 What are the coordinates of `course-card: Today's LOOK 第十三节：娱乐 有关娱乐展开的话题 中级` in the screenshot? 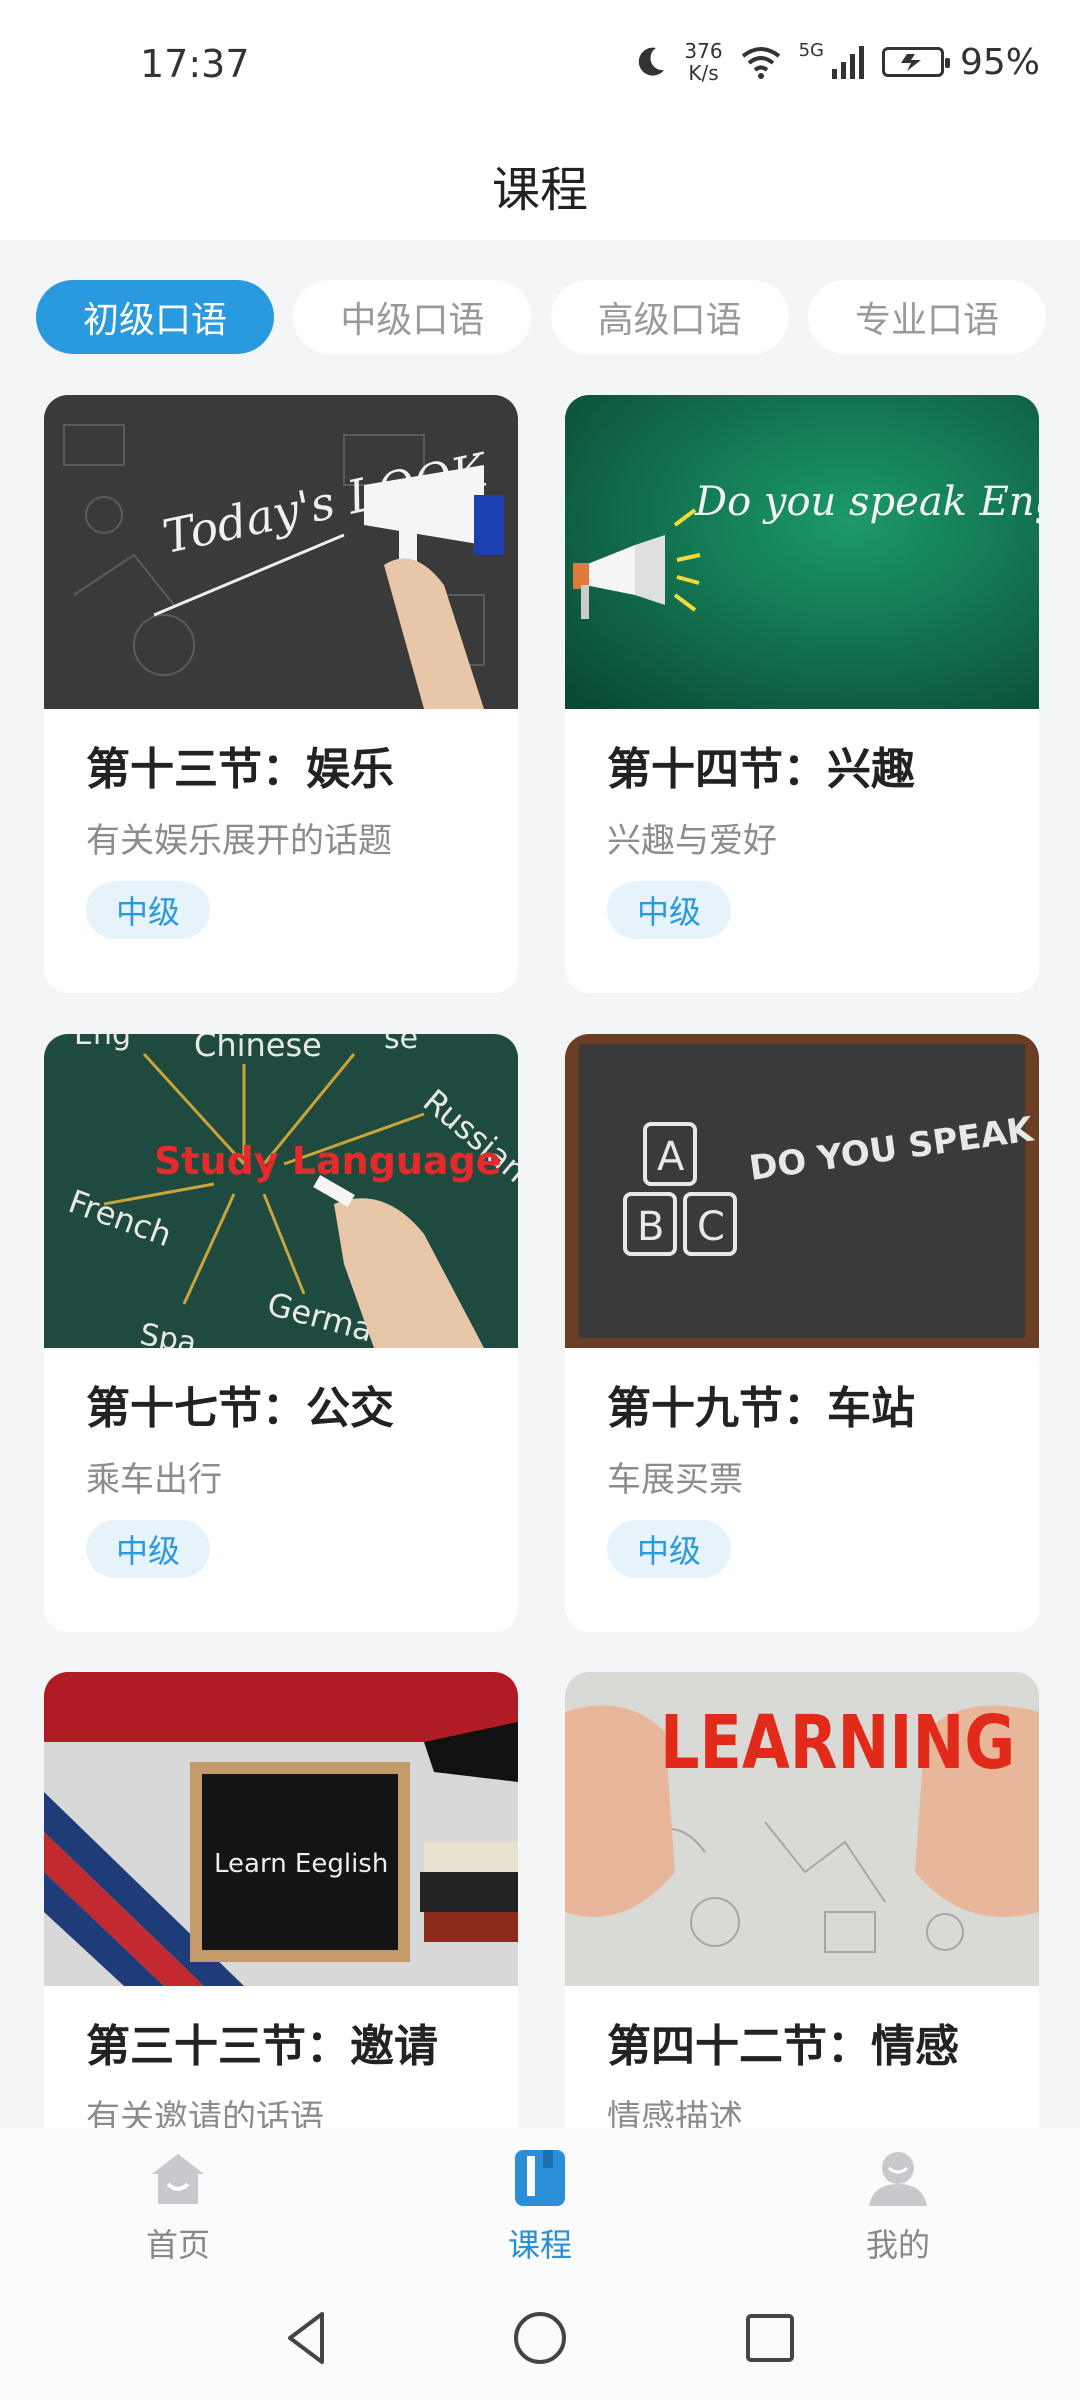 It's located at (281, 694).